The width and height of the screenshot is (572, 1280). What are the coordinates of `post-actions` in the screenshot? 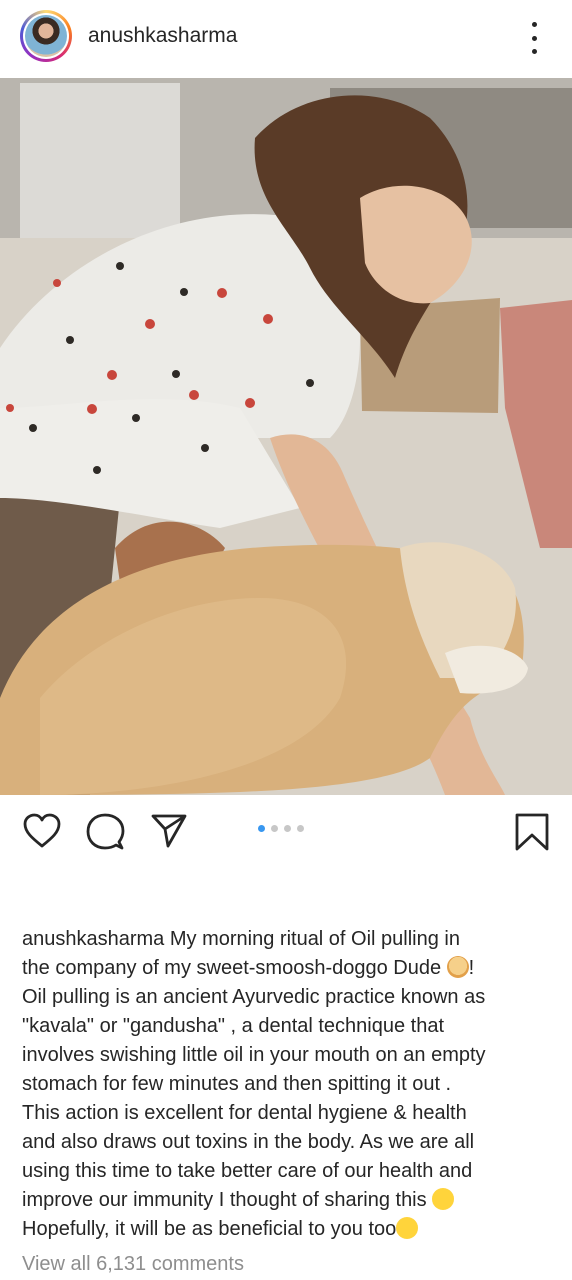 It's located at (286, 830).